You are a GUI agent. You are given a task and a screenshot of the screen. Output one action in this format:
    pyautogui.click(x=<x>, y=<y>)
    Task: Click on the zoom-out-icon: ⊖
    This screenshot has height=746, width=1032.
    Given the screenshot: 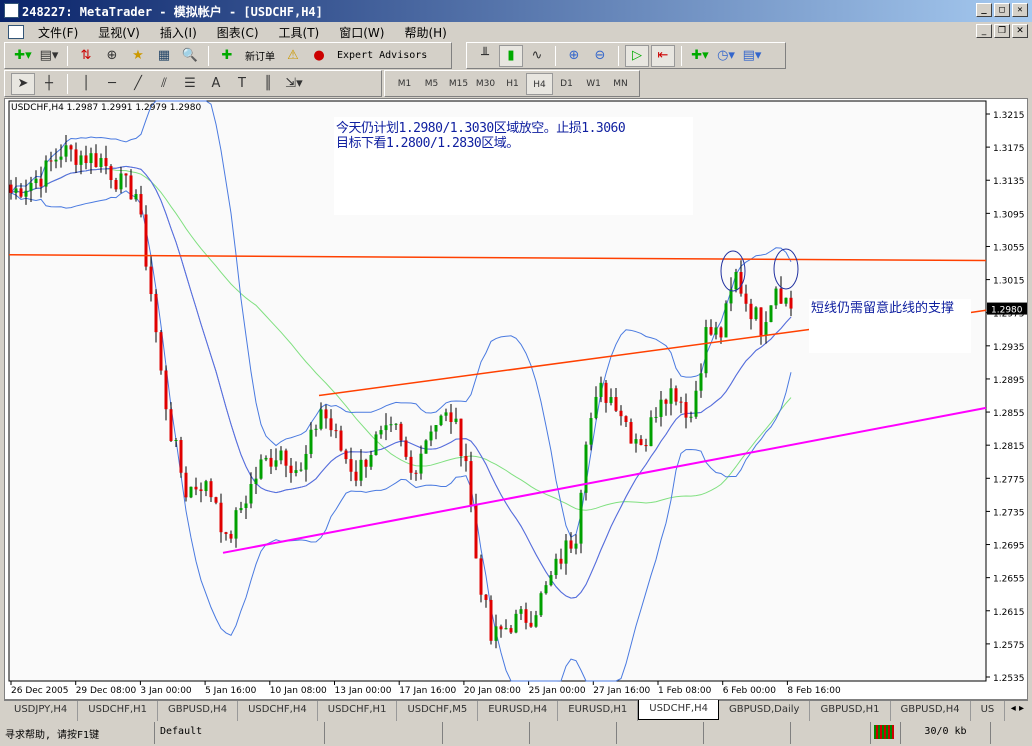 What is the action you would take?
    pyautogui.click(x=600, y=56)
    